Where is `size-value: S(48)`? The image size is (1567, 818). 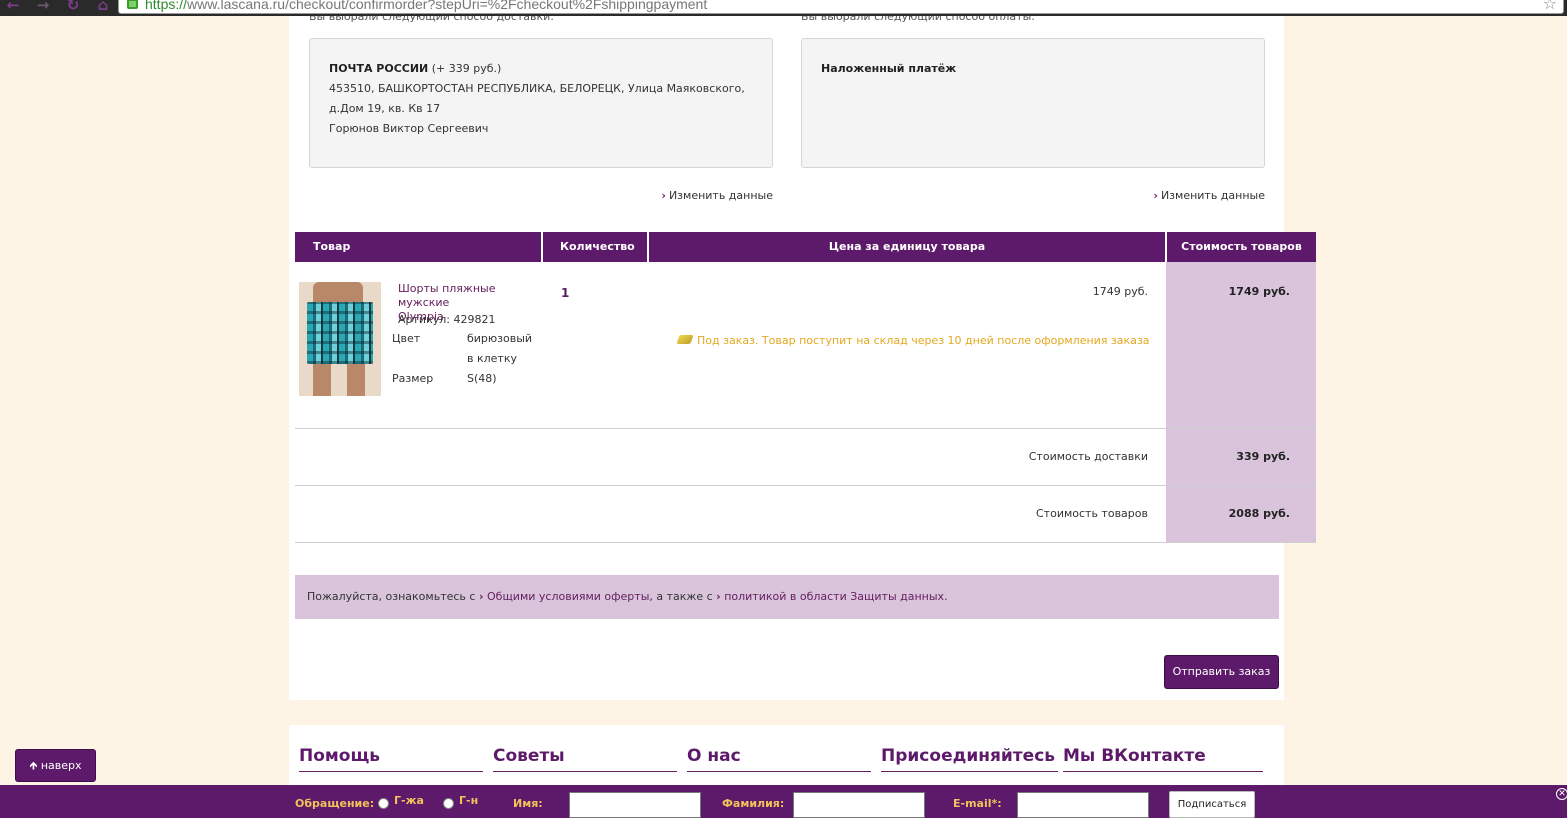
size-value: S(48) is located at coordinates (482, 378).